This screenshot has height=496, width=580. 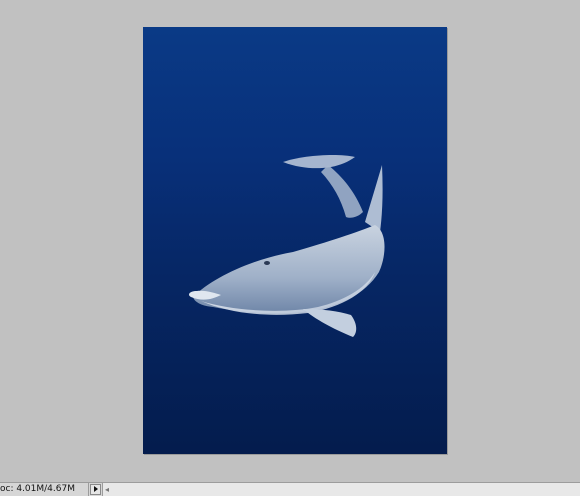 I want to click on dolphin-image, so click(x=287, y=245).